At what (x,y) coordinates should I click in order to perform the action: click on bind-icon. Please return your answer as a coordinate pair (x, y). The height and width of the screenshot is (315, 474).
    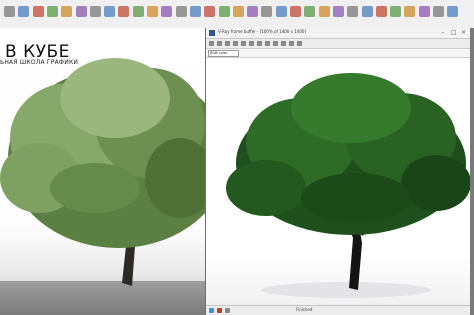
    Looking at the image, I should click on (67, 11).